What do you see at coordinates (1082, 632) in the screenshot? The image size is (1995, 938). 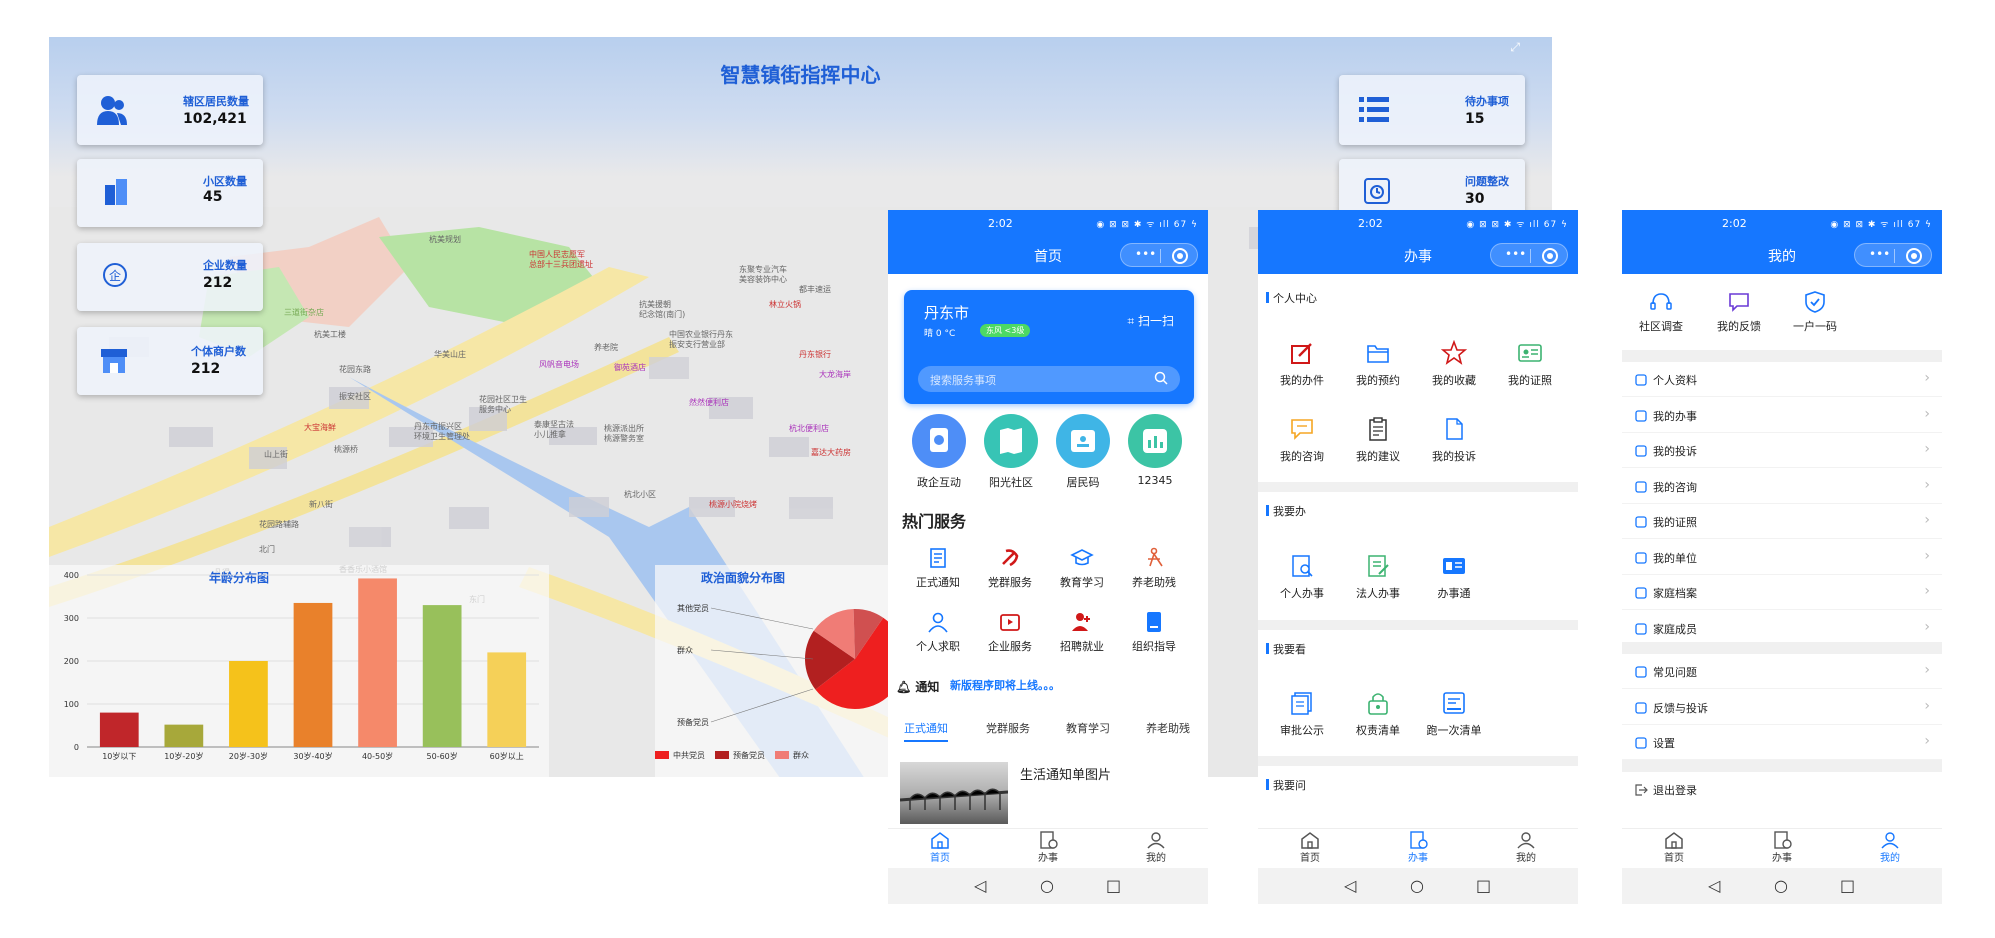 I see `service-recruit: 招聘就业` at bounding box center [1082, 632].